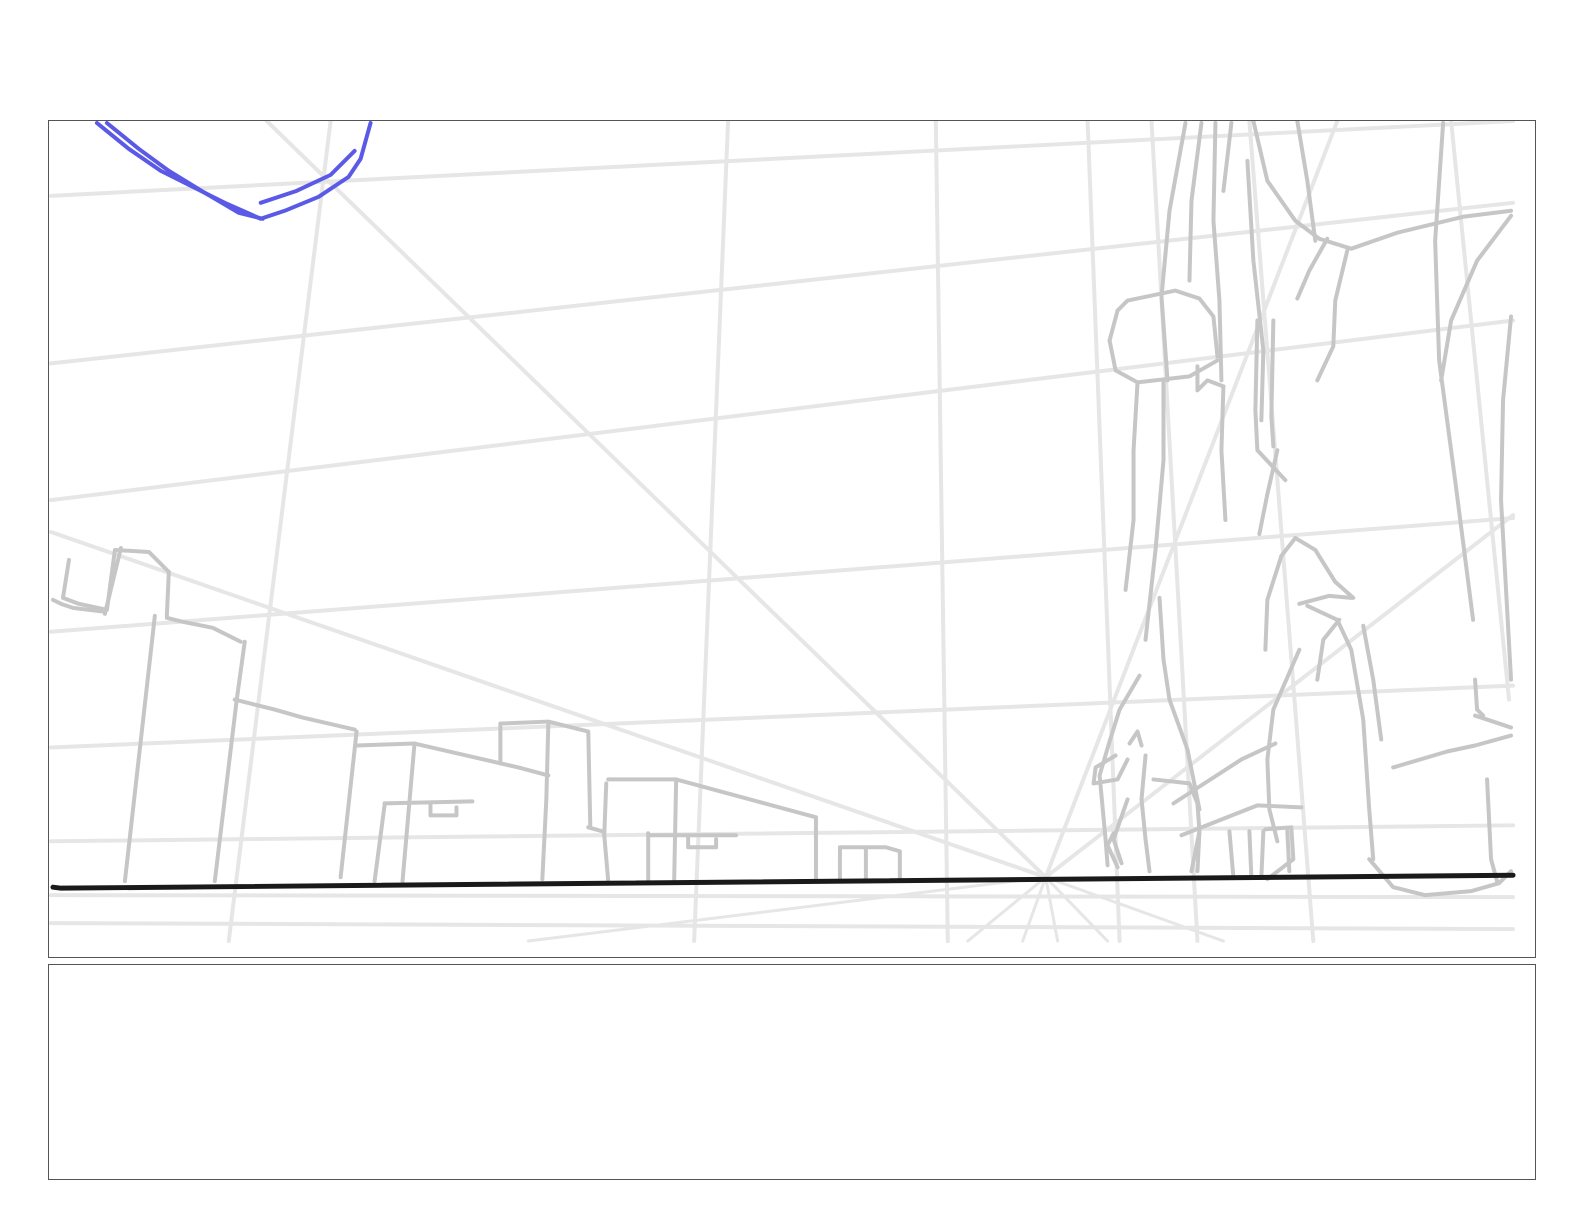  I want to click on notes-text, so click(792, 1072).